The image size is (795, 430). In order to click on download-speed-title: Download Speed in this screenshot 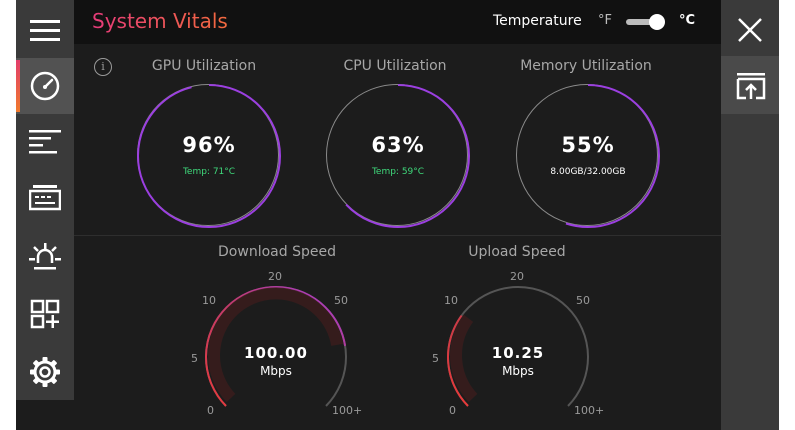, I will do `click(277, 252)`.